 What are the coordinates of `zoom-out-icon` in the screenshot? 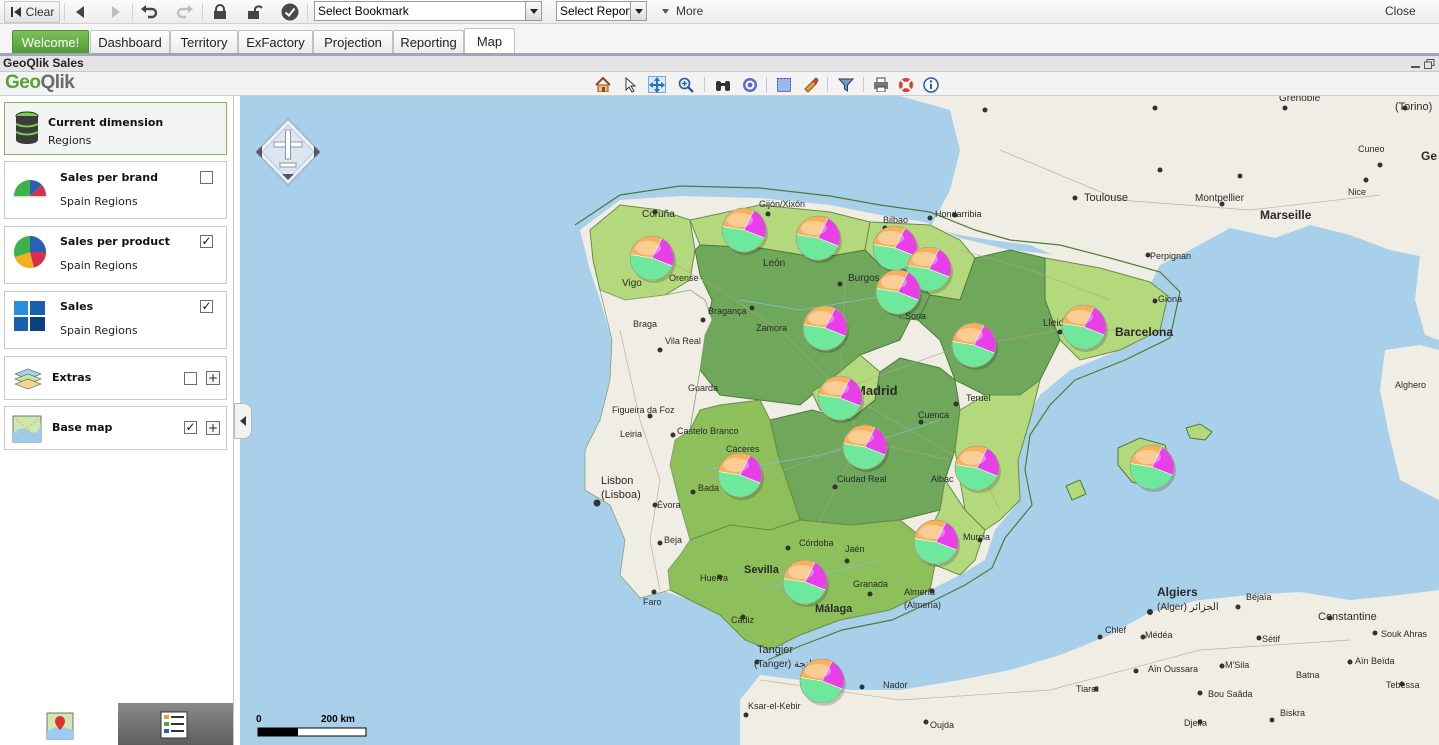 It's located at (288, 165).